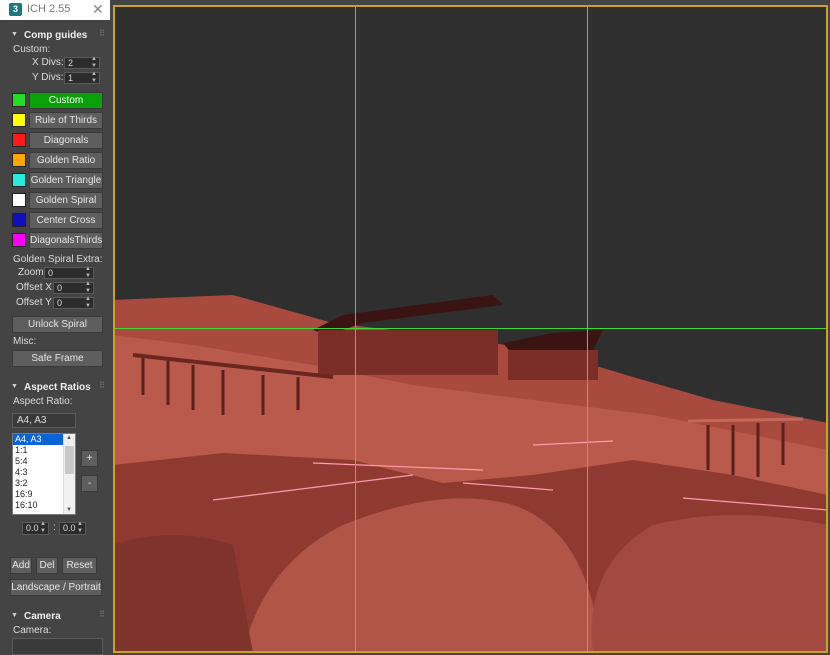 The image size is (830, 655). What do you see at coordinates (89, 483) in the screenshot?
I see `remove-ratio-minus-button: -` at bounding box center [89, 483].